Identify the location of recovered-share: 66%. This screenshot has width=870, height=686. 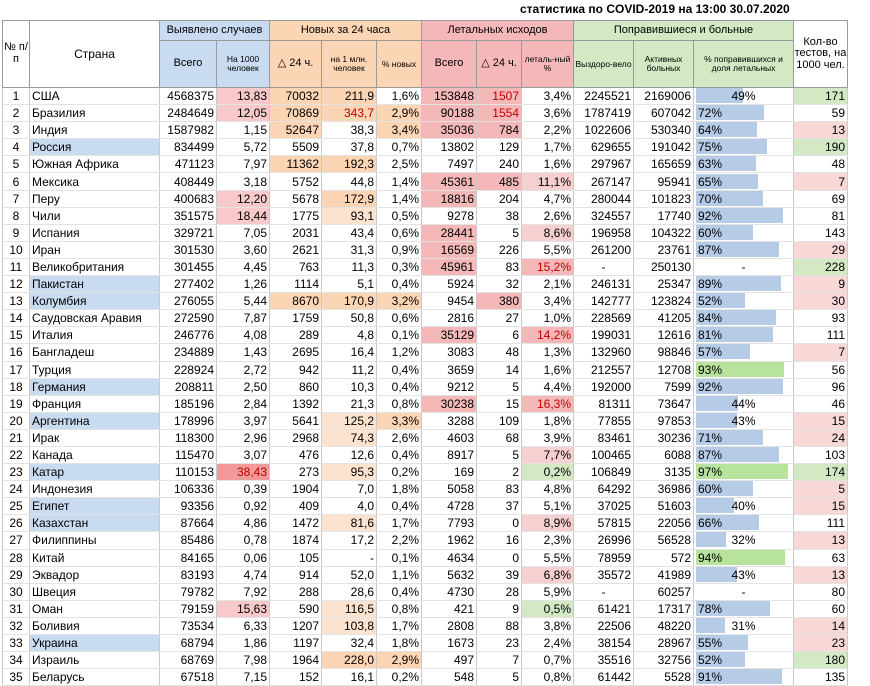
(743, 523).